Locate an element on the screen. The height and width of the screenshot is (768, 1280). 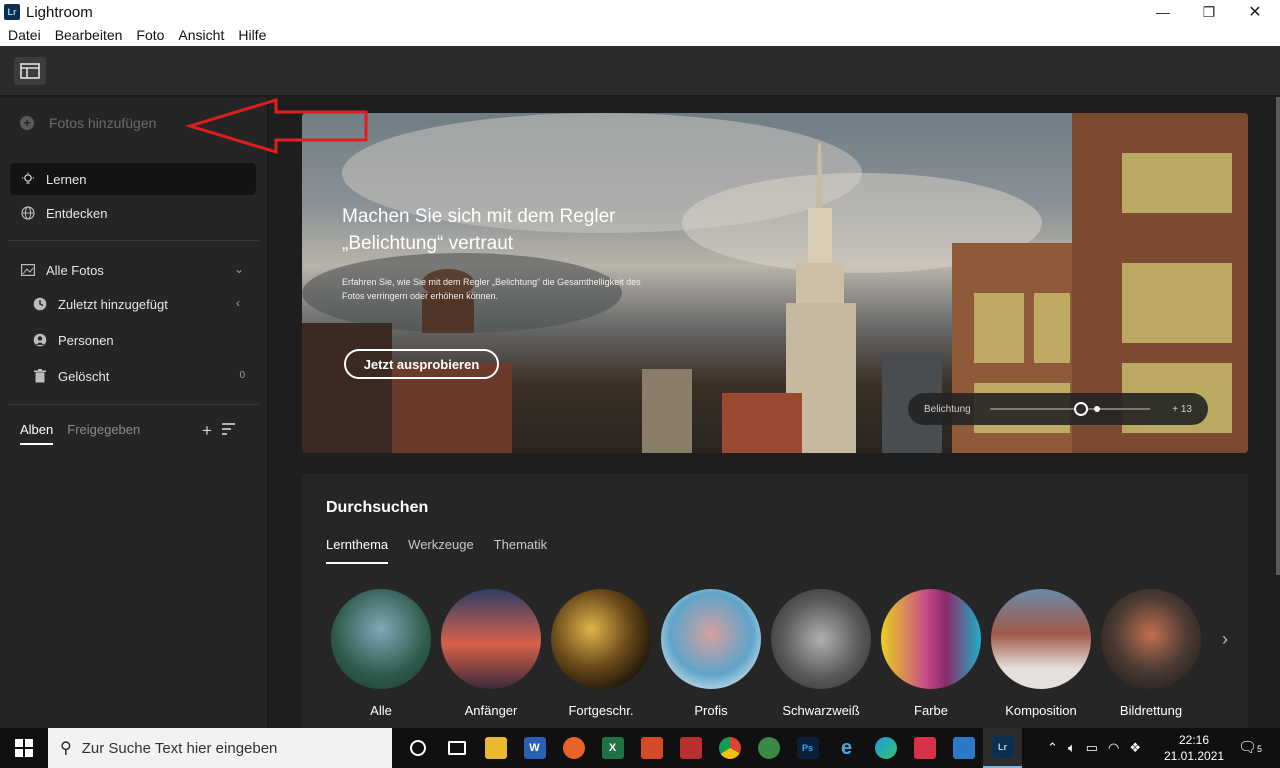
category-label: Schwarzweiß is located at coordinates (821, 710).